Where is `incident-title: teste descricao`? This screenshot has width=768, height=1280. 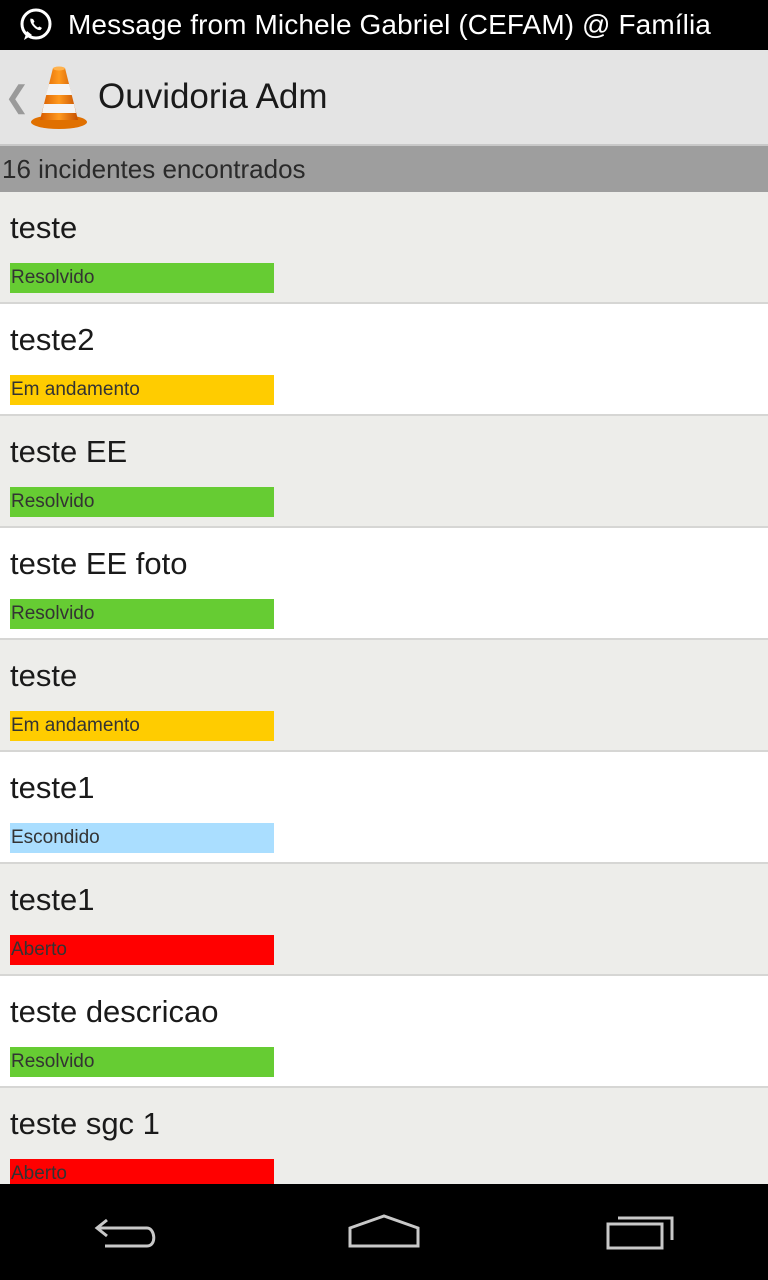 incident-title: teste descricao is located at coordinates (114, 1011).